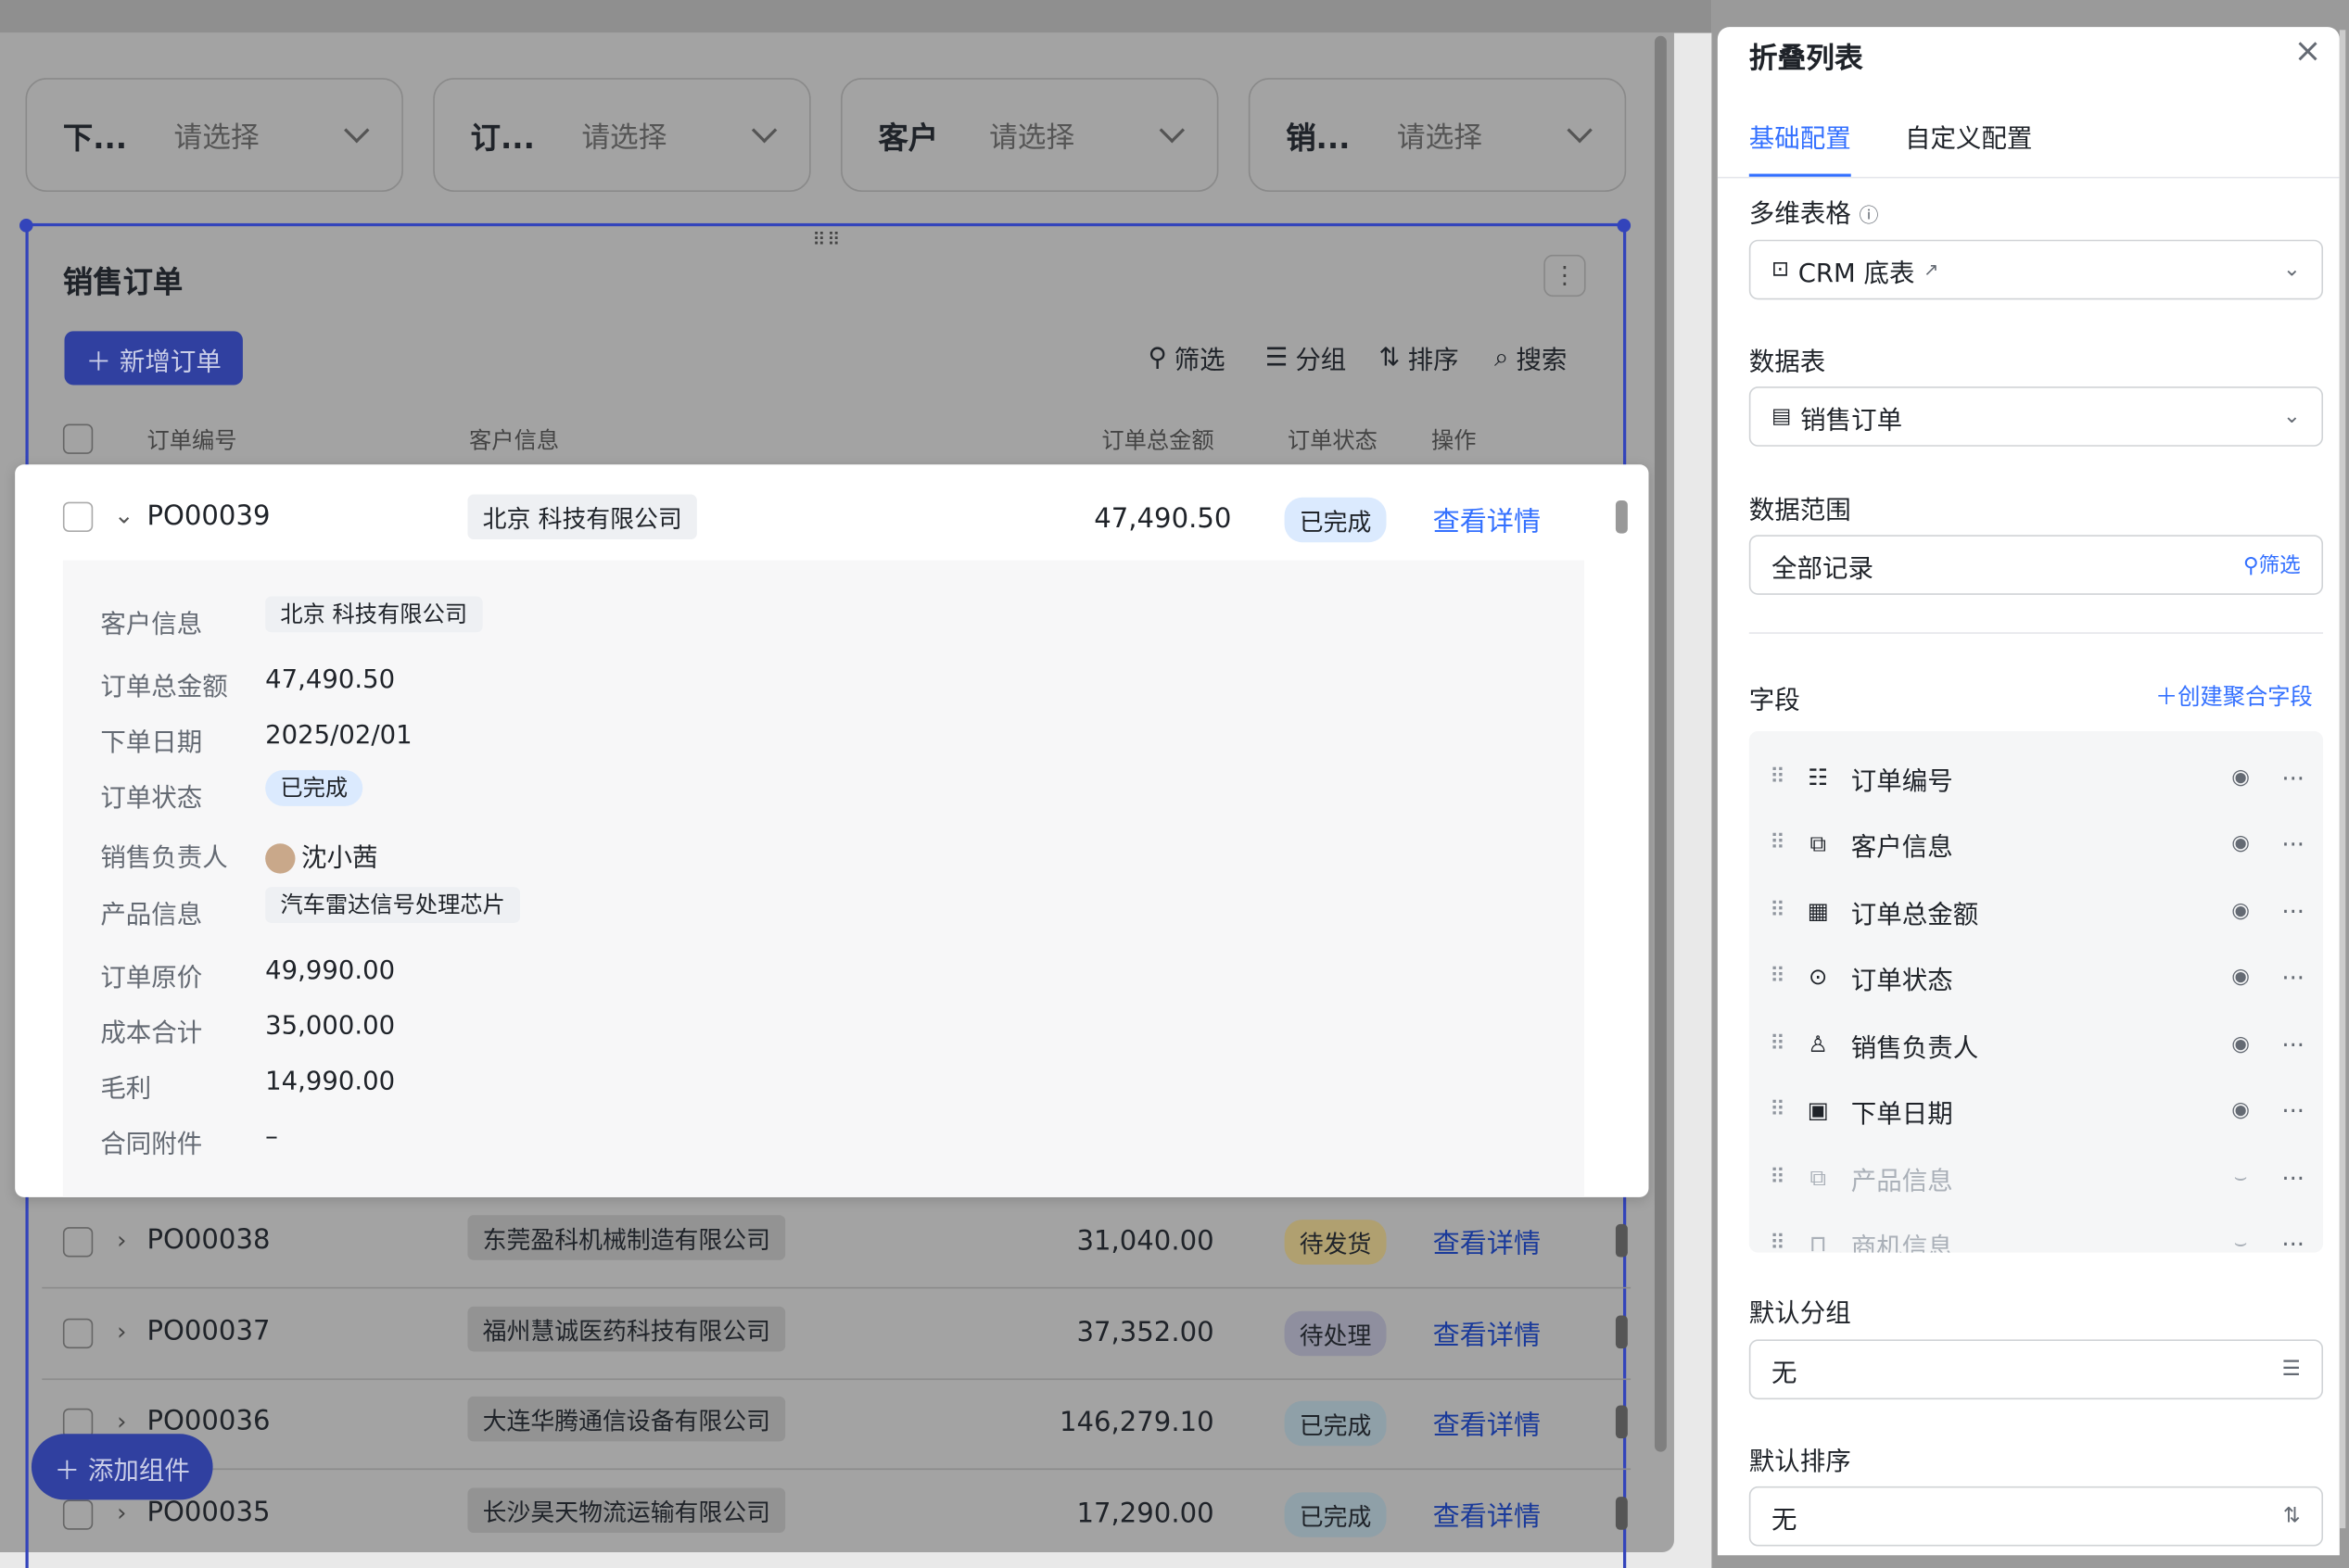  What do you see at coordinates (191, 440) in the screenshot?
I see `column-header-id: 订单编号` at bounding box center [191, 440].